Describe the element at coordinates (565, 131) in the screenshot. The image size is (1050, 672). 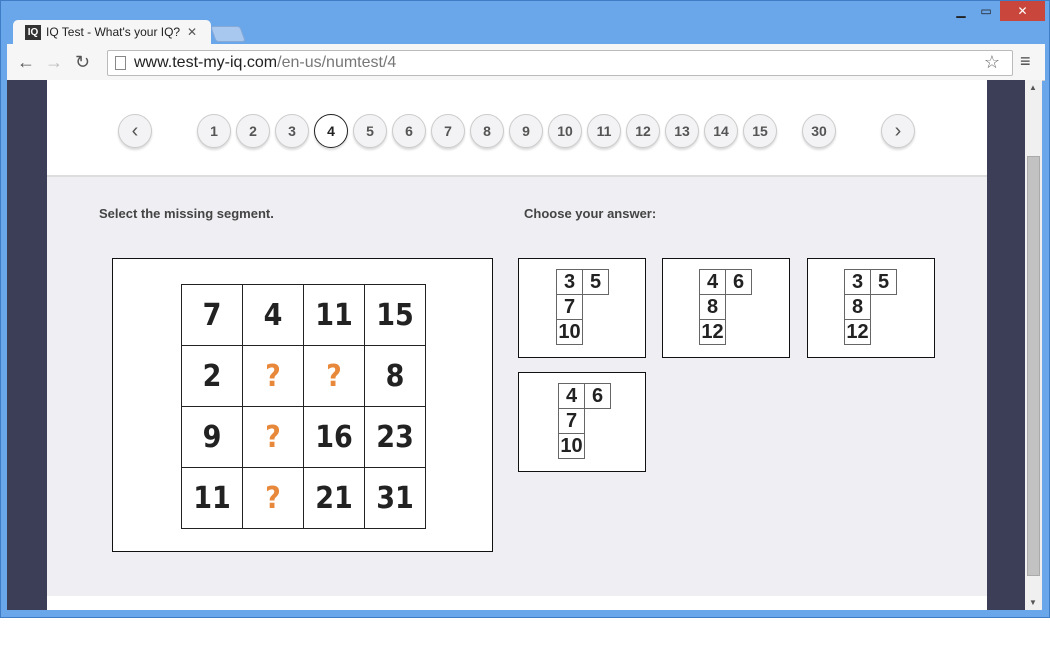
I see `page-button-10: 10` at that location.